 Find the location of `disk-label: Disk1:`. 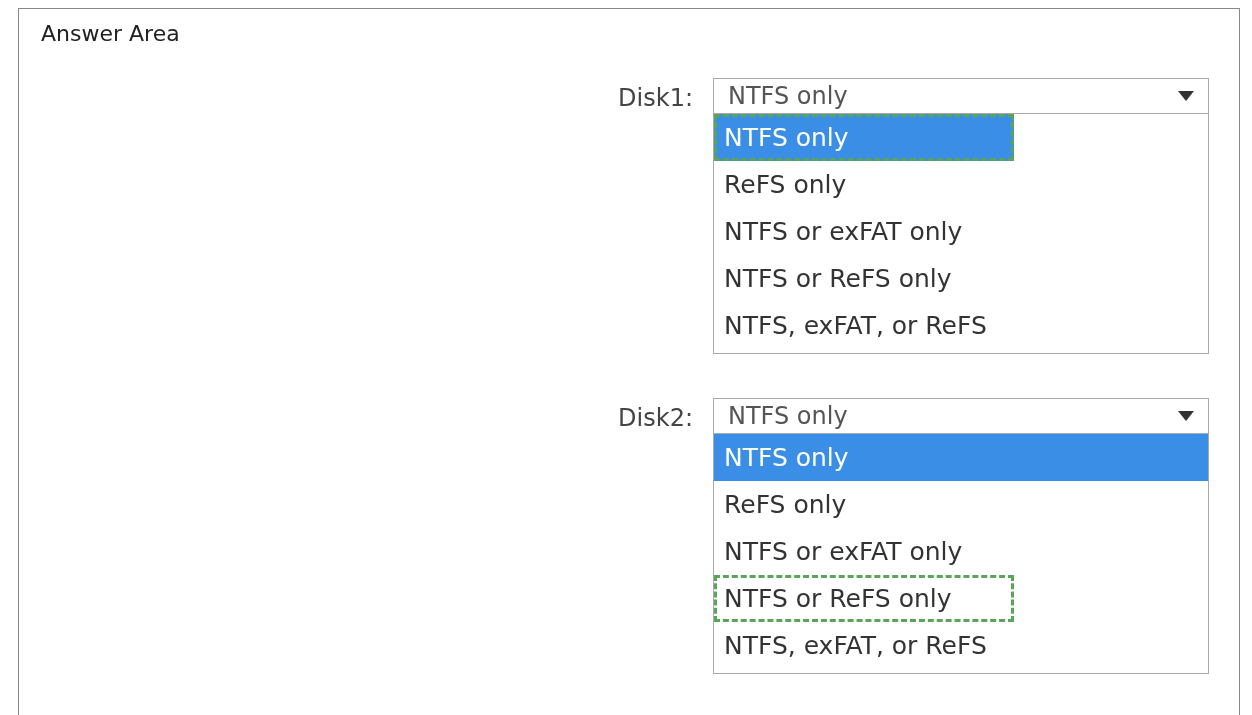

disk-label: Disk1: is located at coordinates (655, 97).